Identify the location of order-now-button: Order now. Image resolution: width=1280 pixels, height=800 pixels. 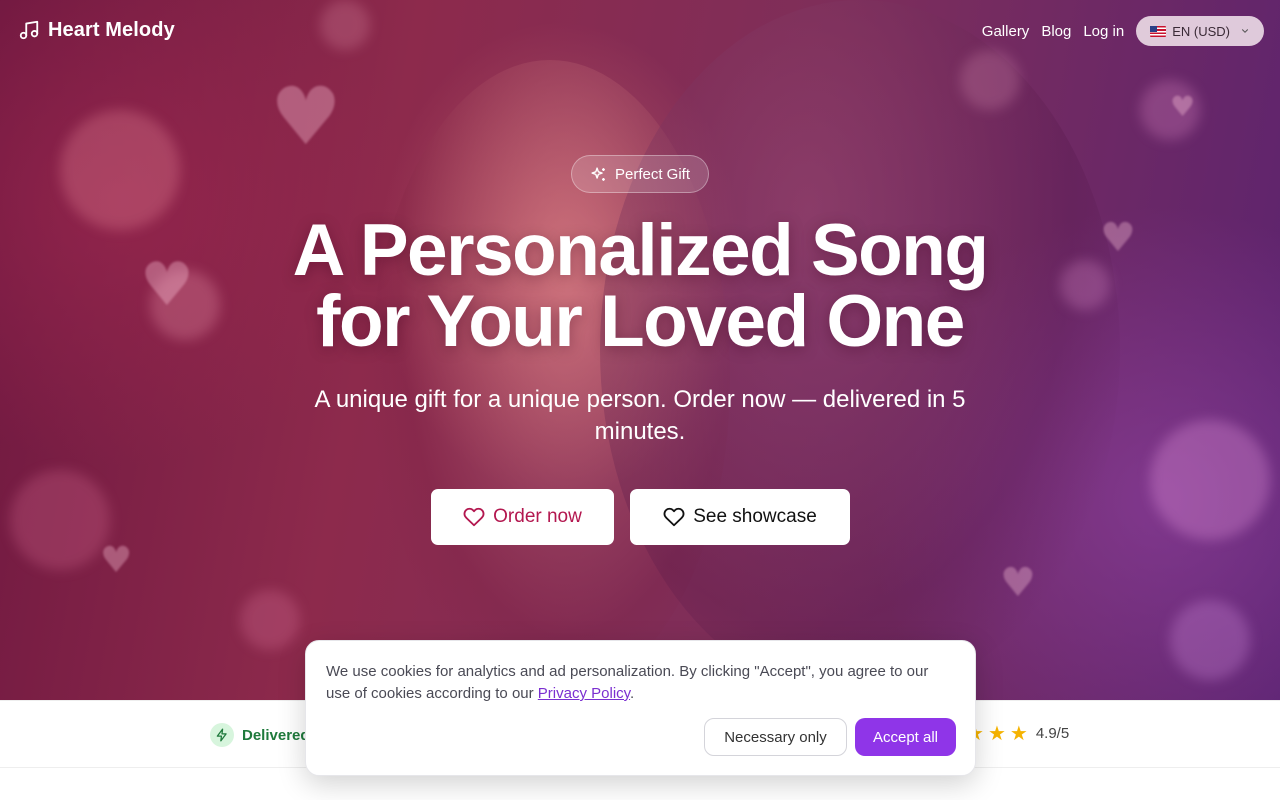
(522, 517).